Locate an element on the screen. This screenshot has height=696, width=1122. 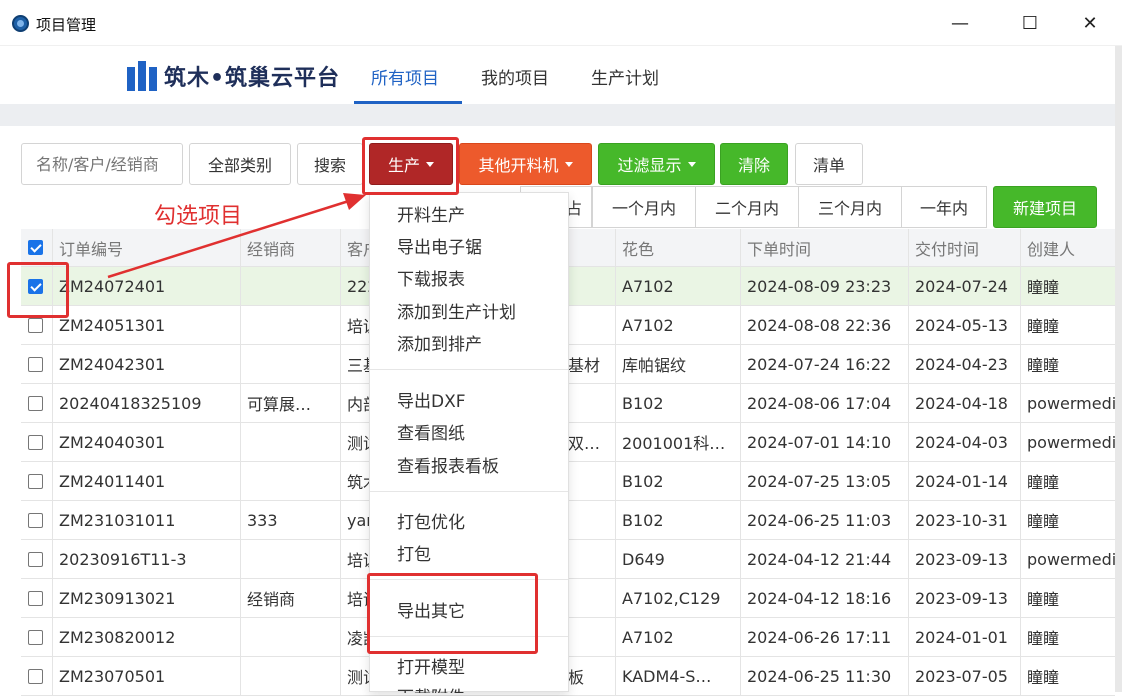
cell-order: ZM24051301 is located at coordinates (147, 325).